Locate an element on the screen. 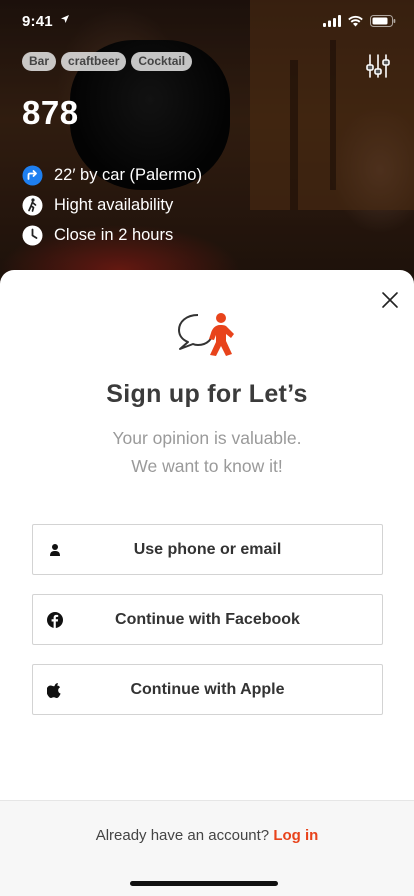 The image size is (414, 896). facebook-button: Continue with Facebook is located at coordinates (207, 619).